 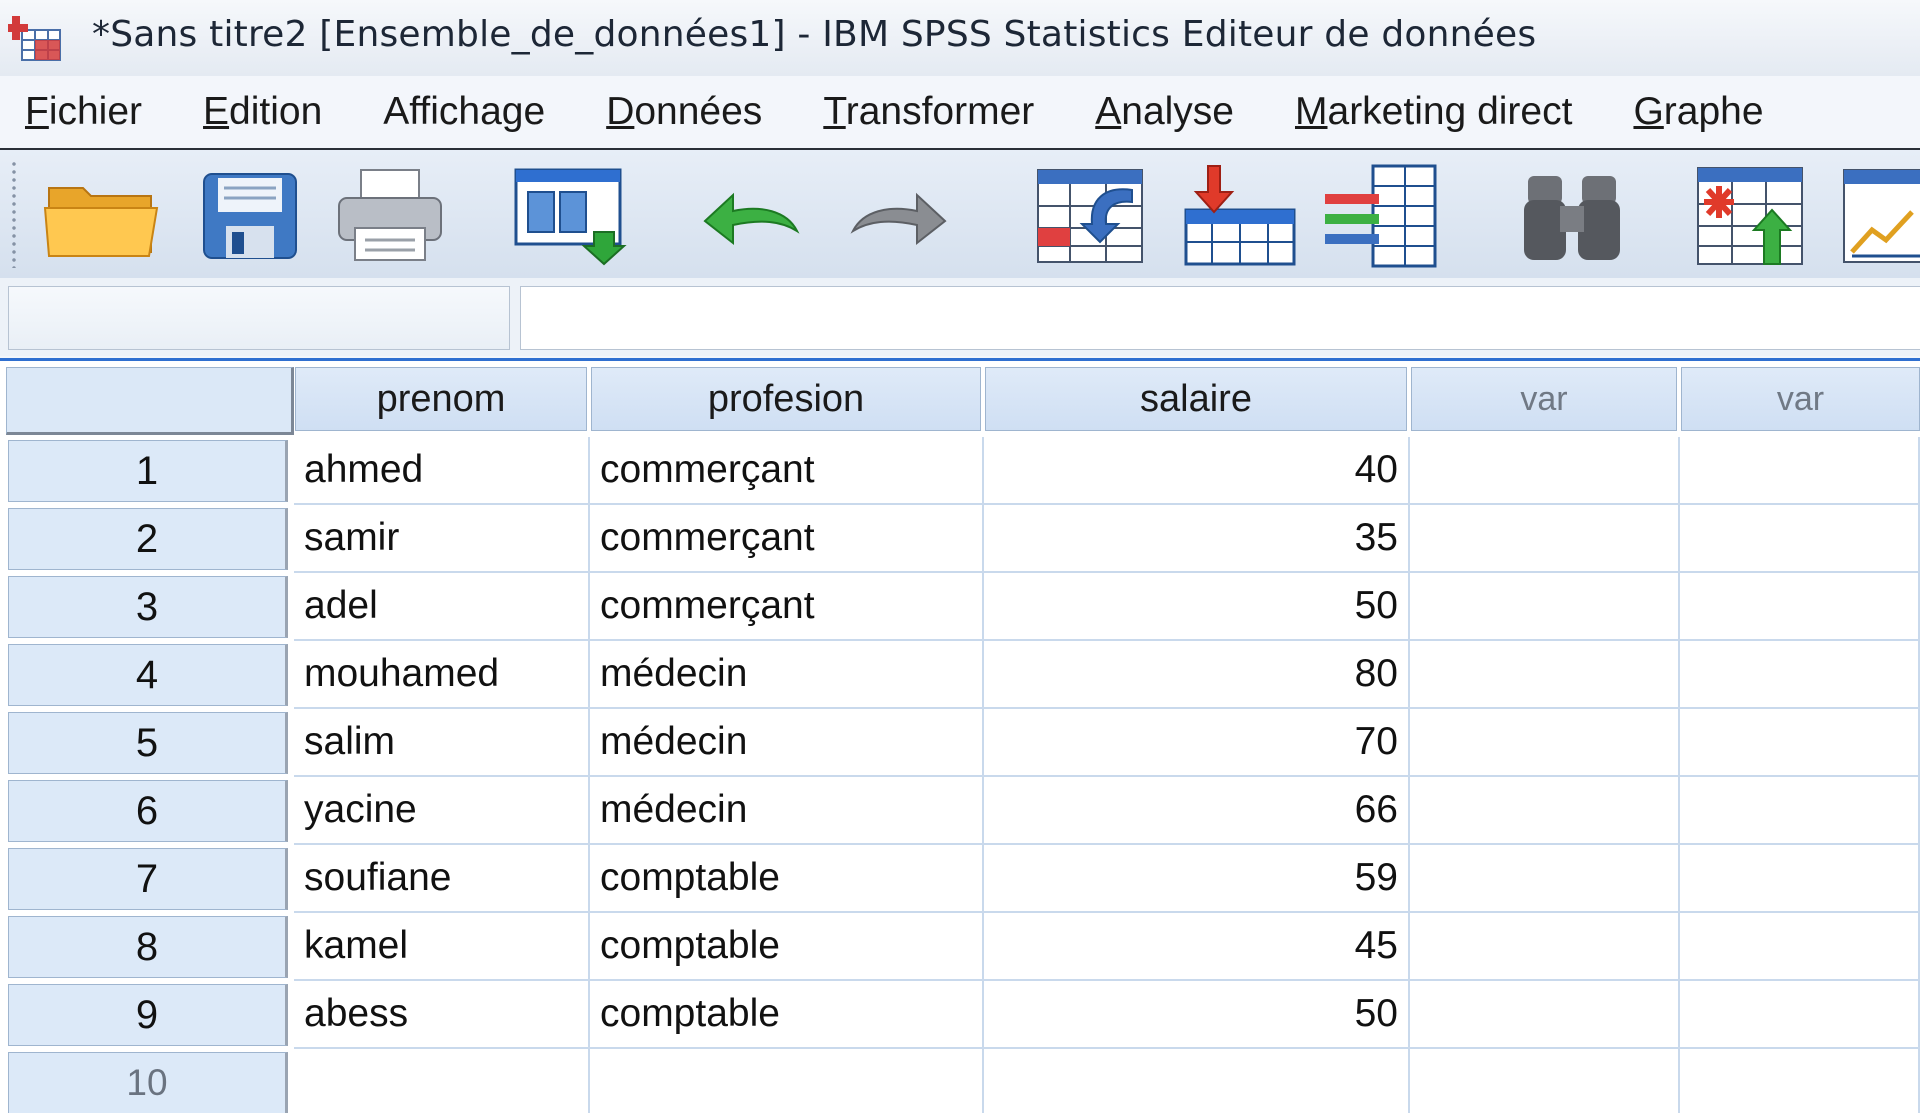 What do you see at coordinates (442, 947) in the screenshot?
I see `cell-prenom: kamel` at bounding box center [442, 947].